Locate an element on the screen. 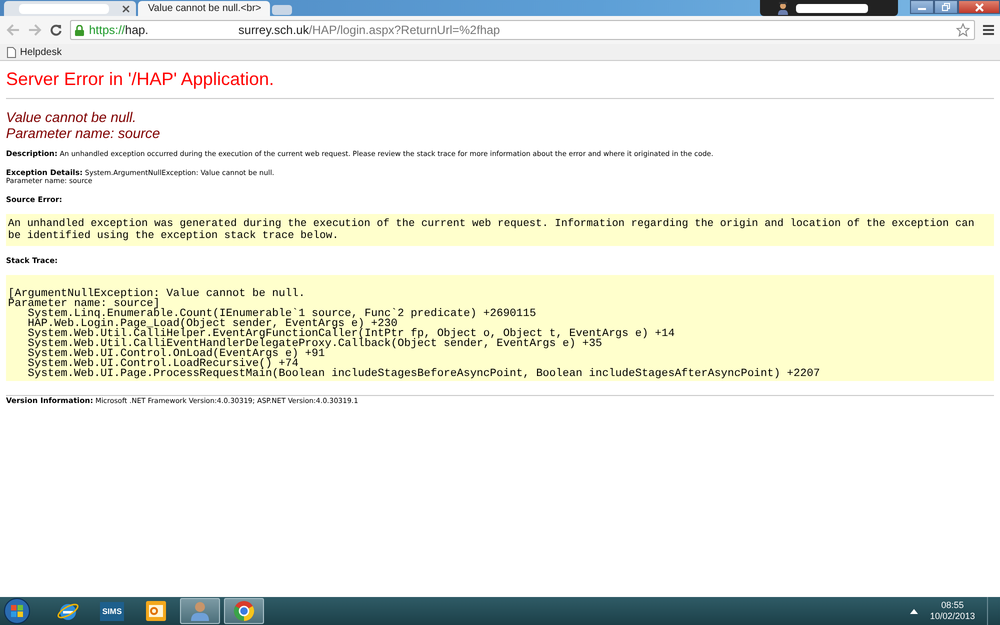 This screenshot has height=625, width=1000. tab-title: Value cannot be null.<br> is located at coordinates (205, 8).